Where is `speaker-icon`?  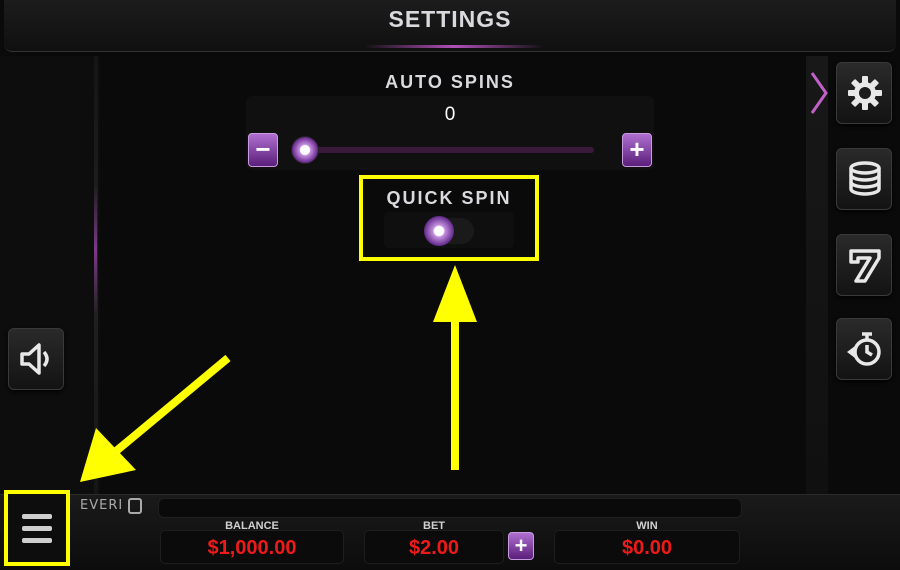
speaker-icon is located at coordinates (34, 359).